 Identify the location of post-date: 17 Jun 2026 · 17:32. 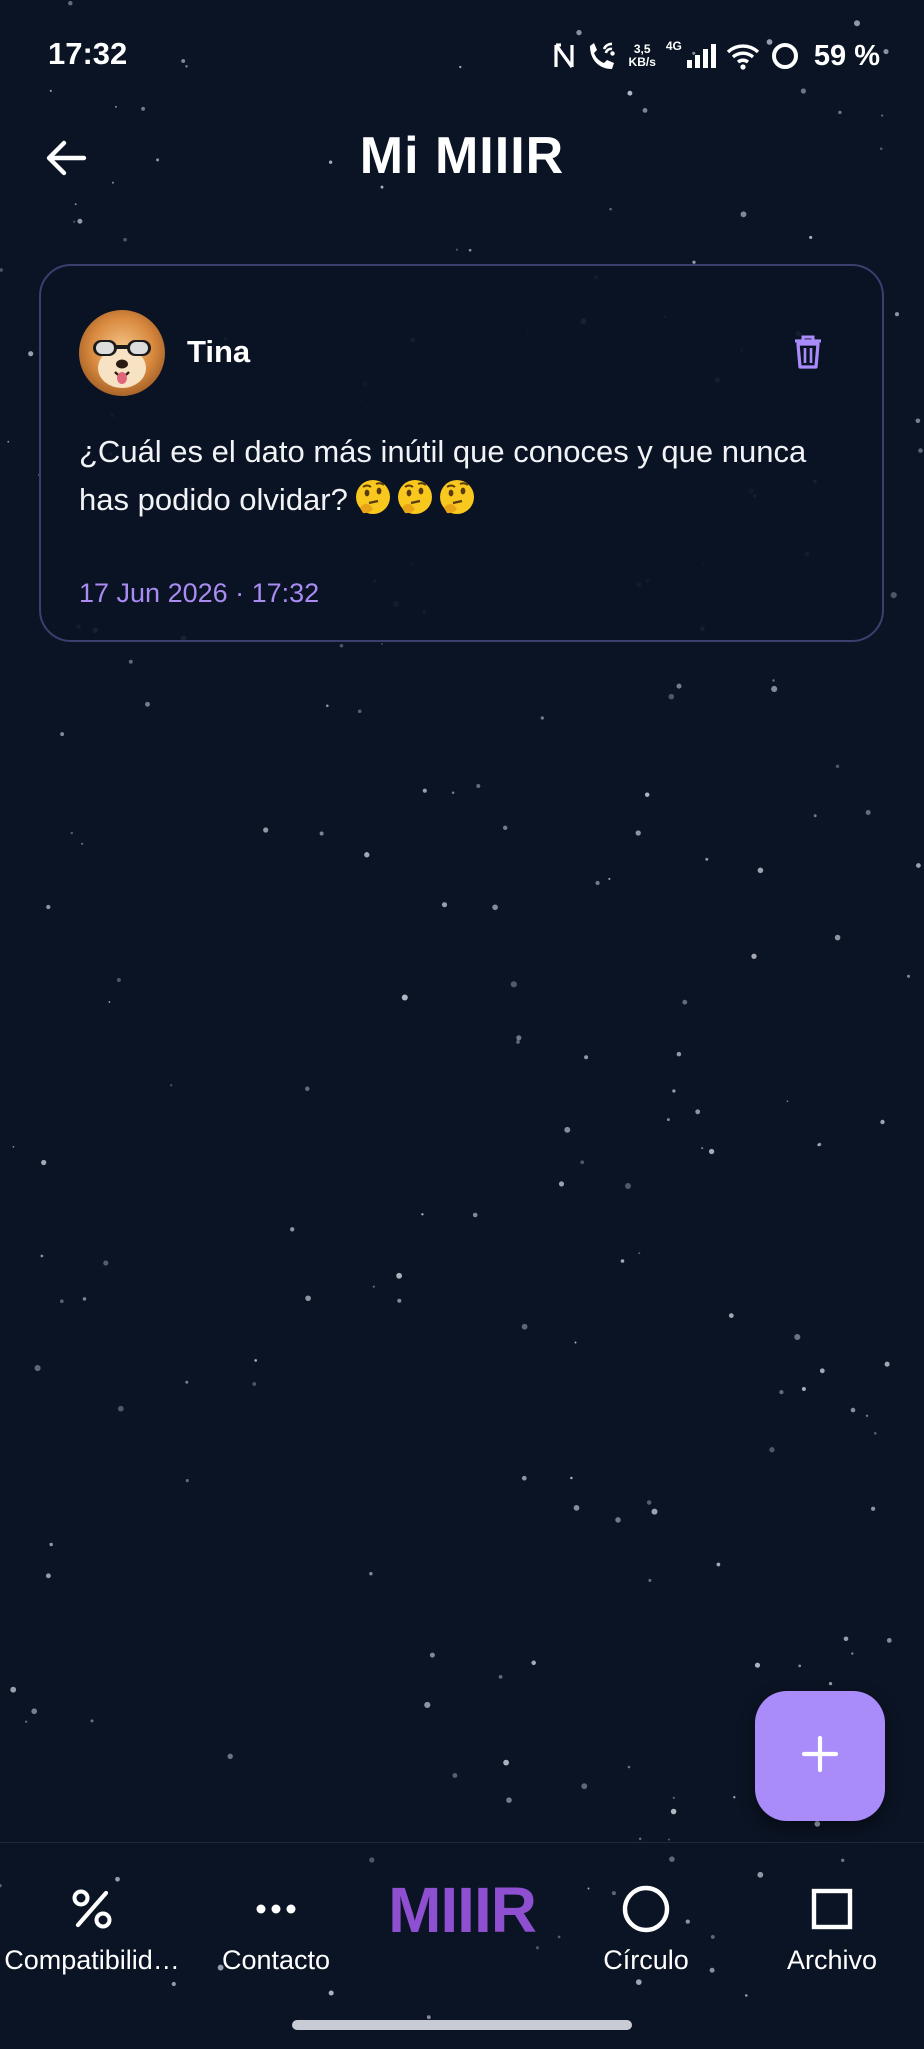
(199, 593).